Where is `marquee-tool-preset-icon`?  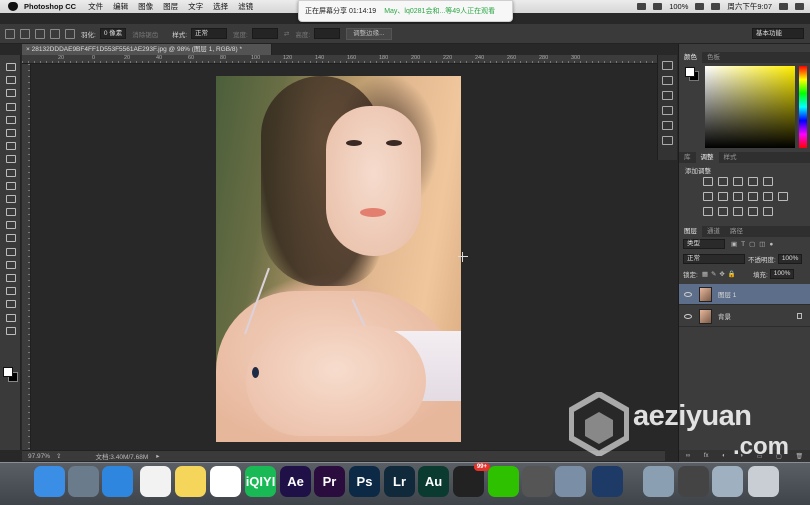
marquee-tool-preset-icon is located at coordinates (10, 33).